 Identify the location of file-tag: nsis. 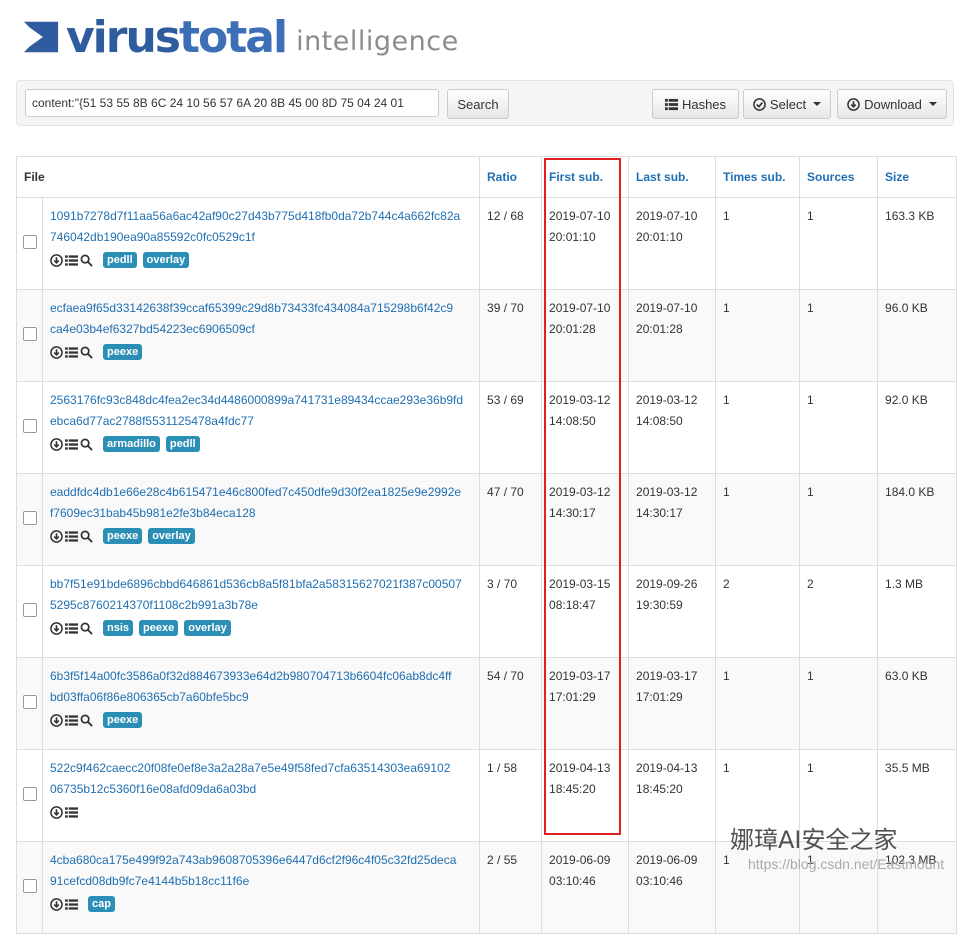
(118, 628).